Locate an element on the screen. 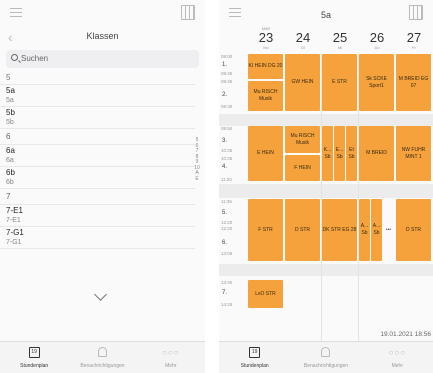 This screenshot has height=373, width=433. lesson-cell: GW HEIN is located at coordinates (302, 82).